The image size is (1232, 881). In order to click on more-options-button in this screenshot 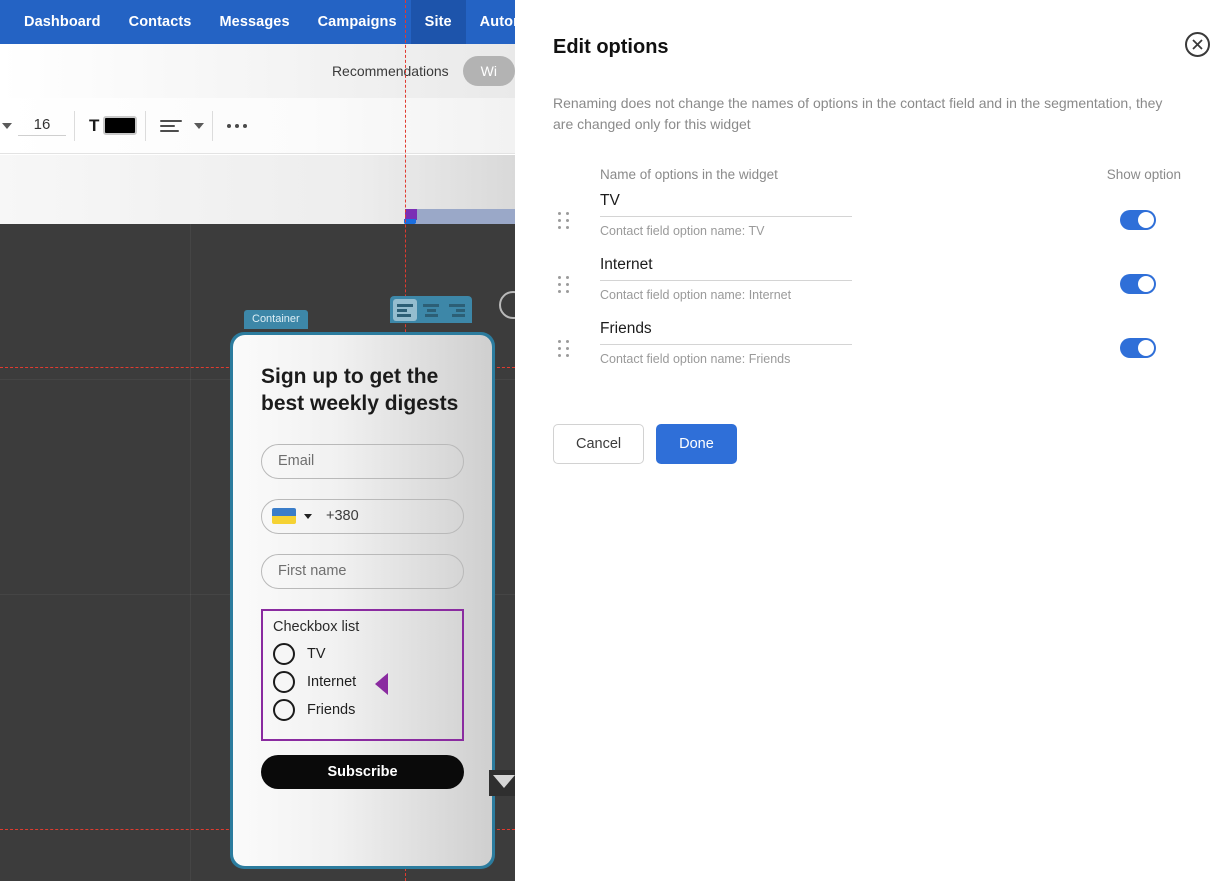, I will do `click(237, 126)`.